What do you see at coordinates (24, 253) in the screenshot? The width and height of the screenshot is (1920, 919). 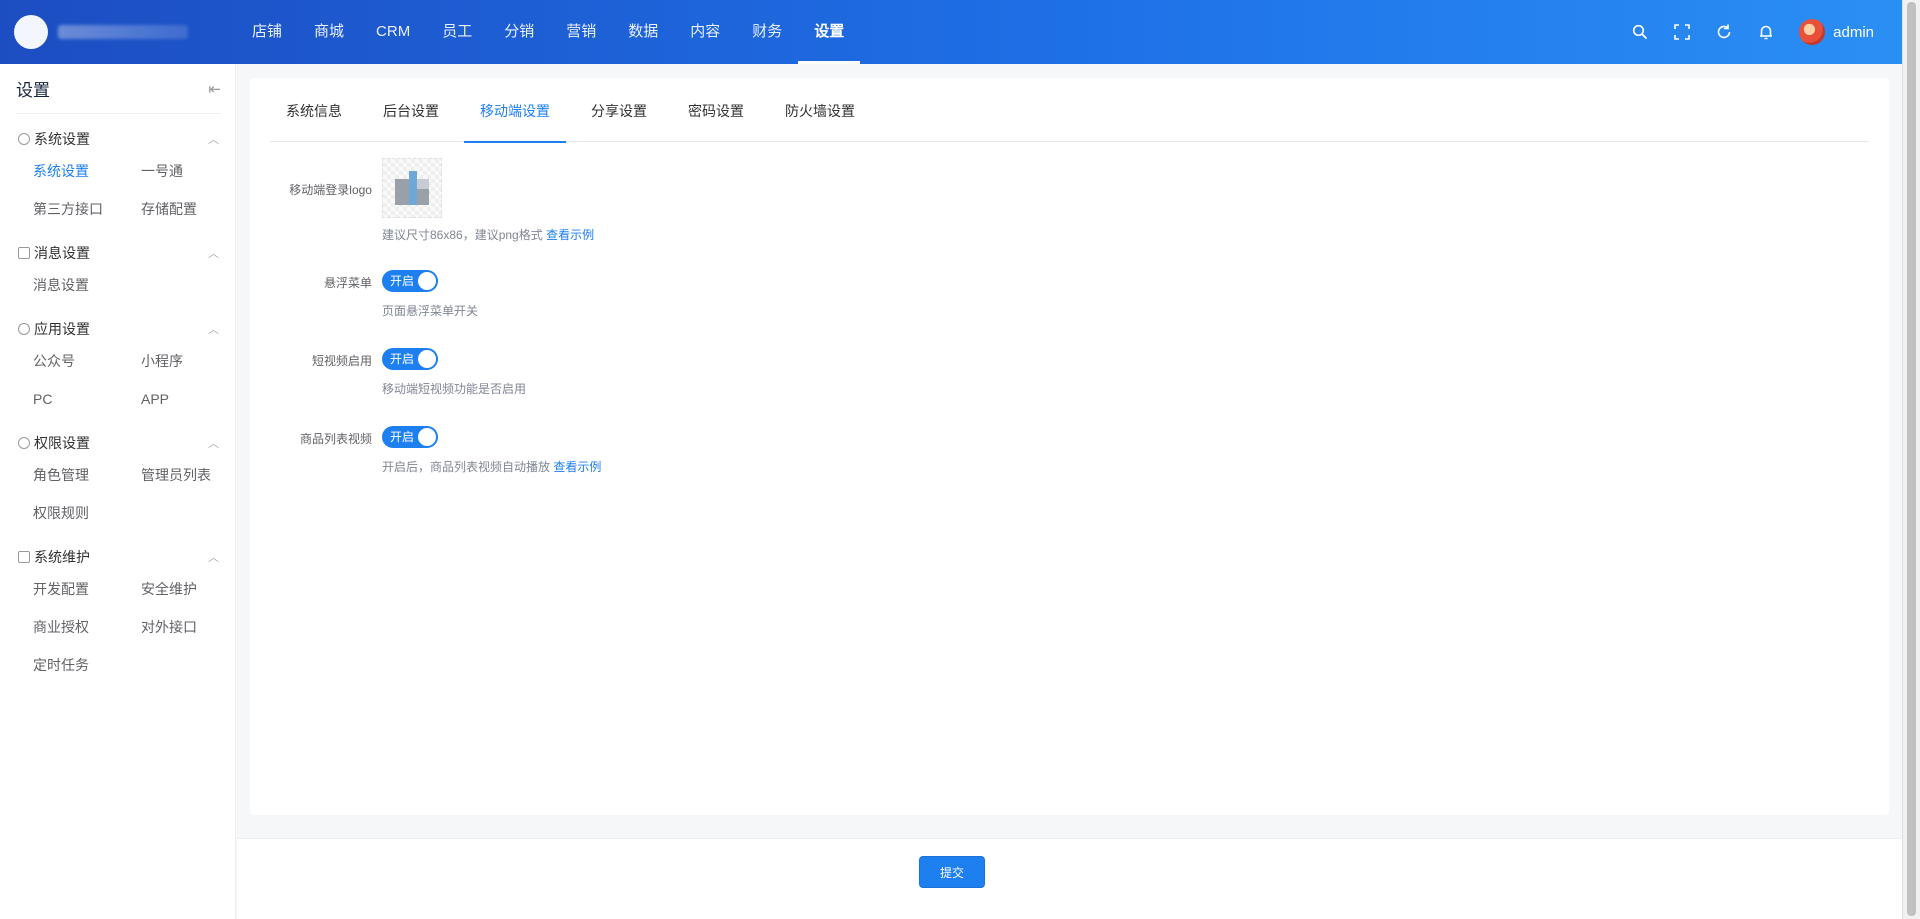 I see `envelope-icon` at bounding box center [24, 253].